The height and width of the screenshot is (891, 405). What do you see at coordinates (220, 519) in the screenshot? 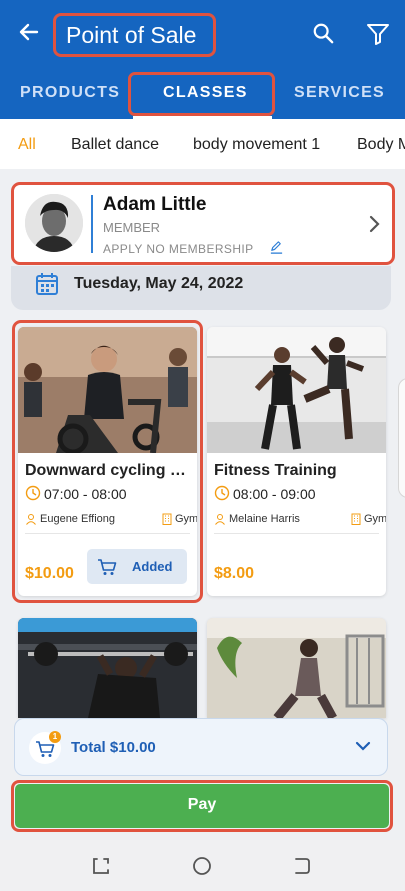
I see `trainer-icon` at bounding box center [220, 519].